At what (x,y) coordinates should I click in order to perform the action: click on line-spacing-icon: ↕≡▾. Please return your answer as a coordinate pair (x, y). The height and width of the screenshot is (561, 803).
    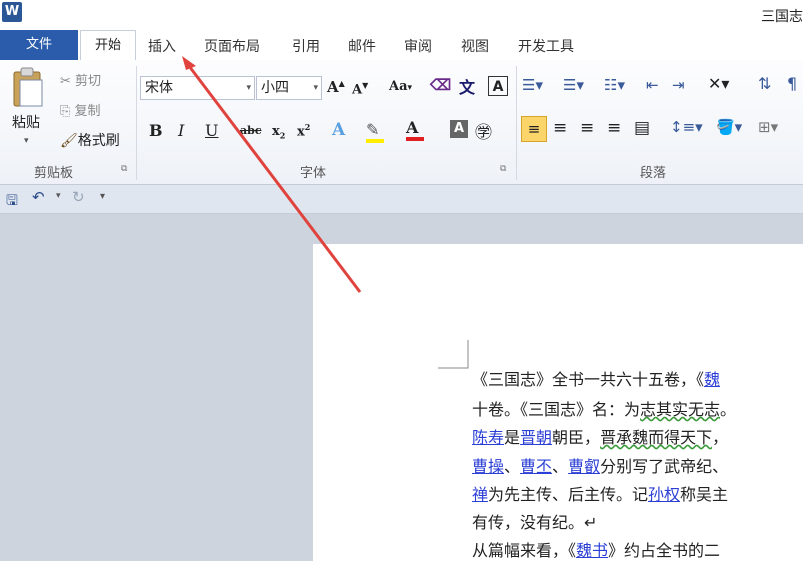
    Looking at the image, I should click on (686, 127).